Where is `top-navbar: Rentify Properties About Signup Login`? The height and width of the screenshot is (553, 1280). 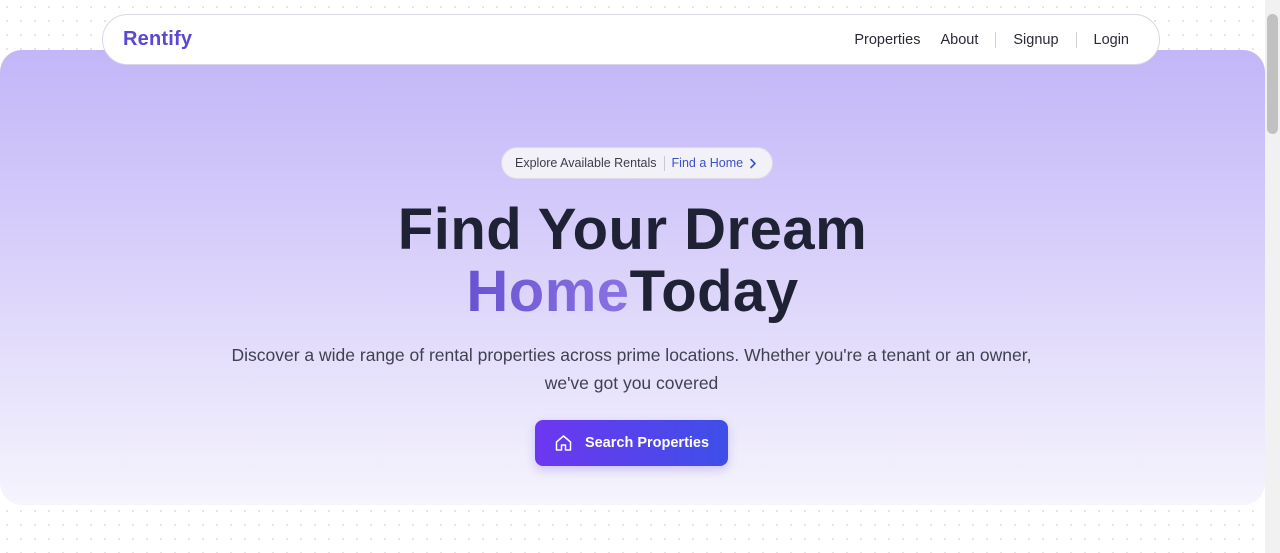 top-navbar: Rentify Properties About Signup Login is located at coordinates (631, 39).